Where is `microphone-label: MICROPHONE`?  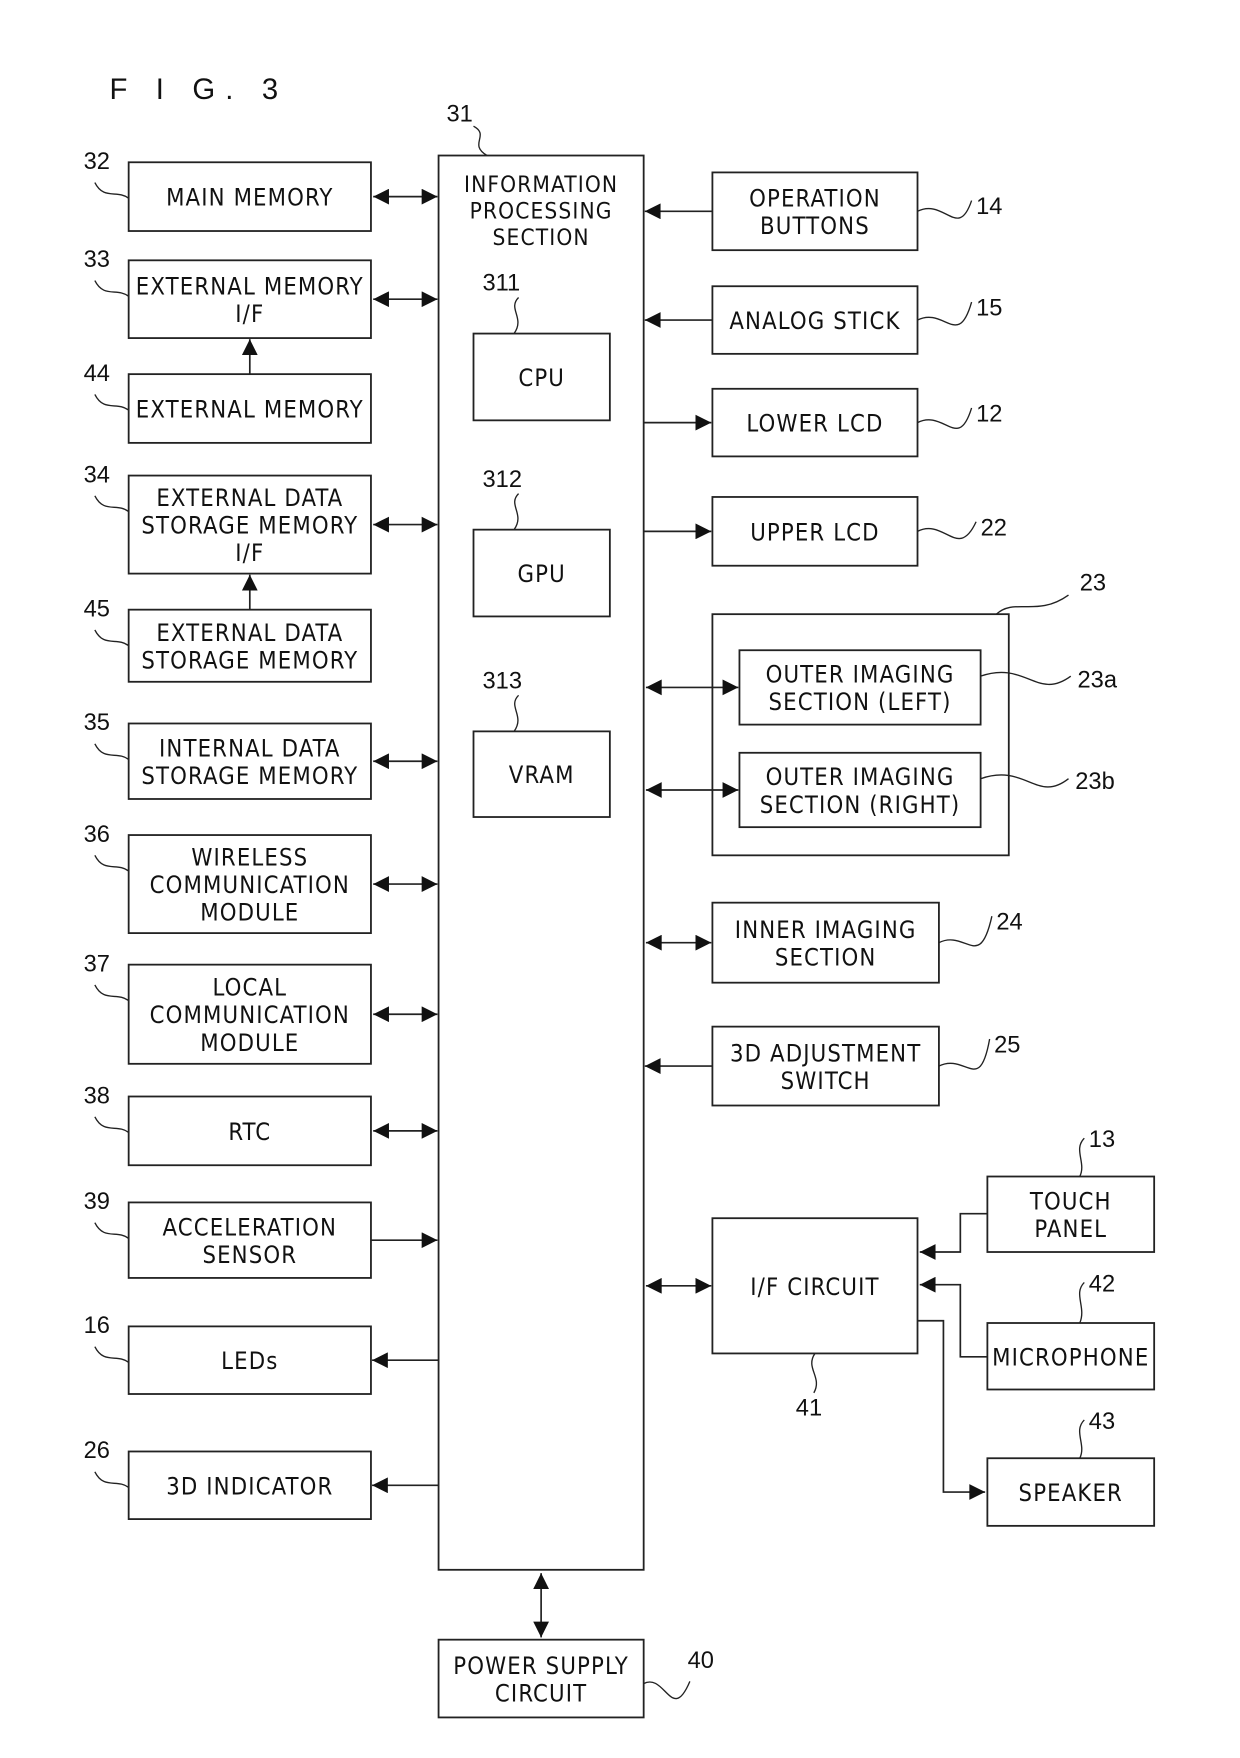
microphone-label: MICROPHONE is located at coordinates (1070, 1357).